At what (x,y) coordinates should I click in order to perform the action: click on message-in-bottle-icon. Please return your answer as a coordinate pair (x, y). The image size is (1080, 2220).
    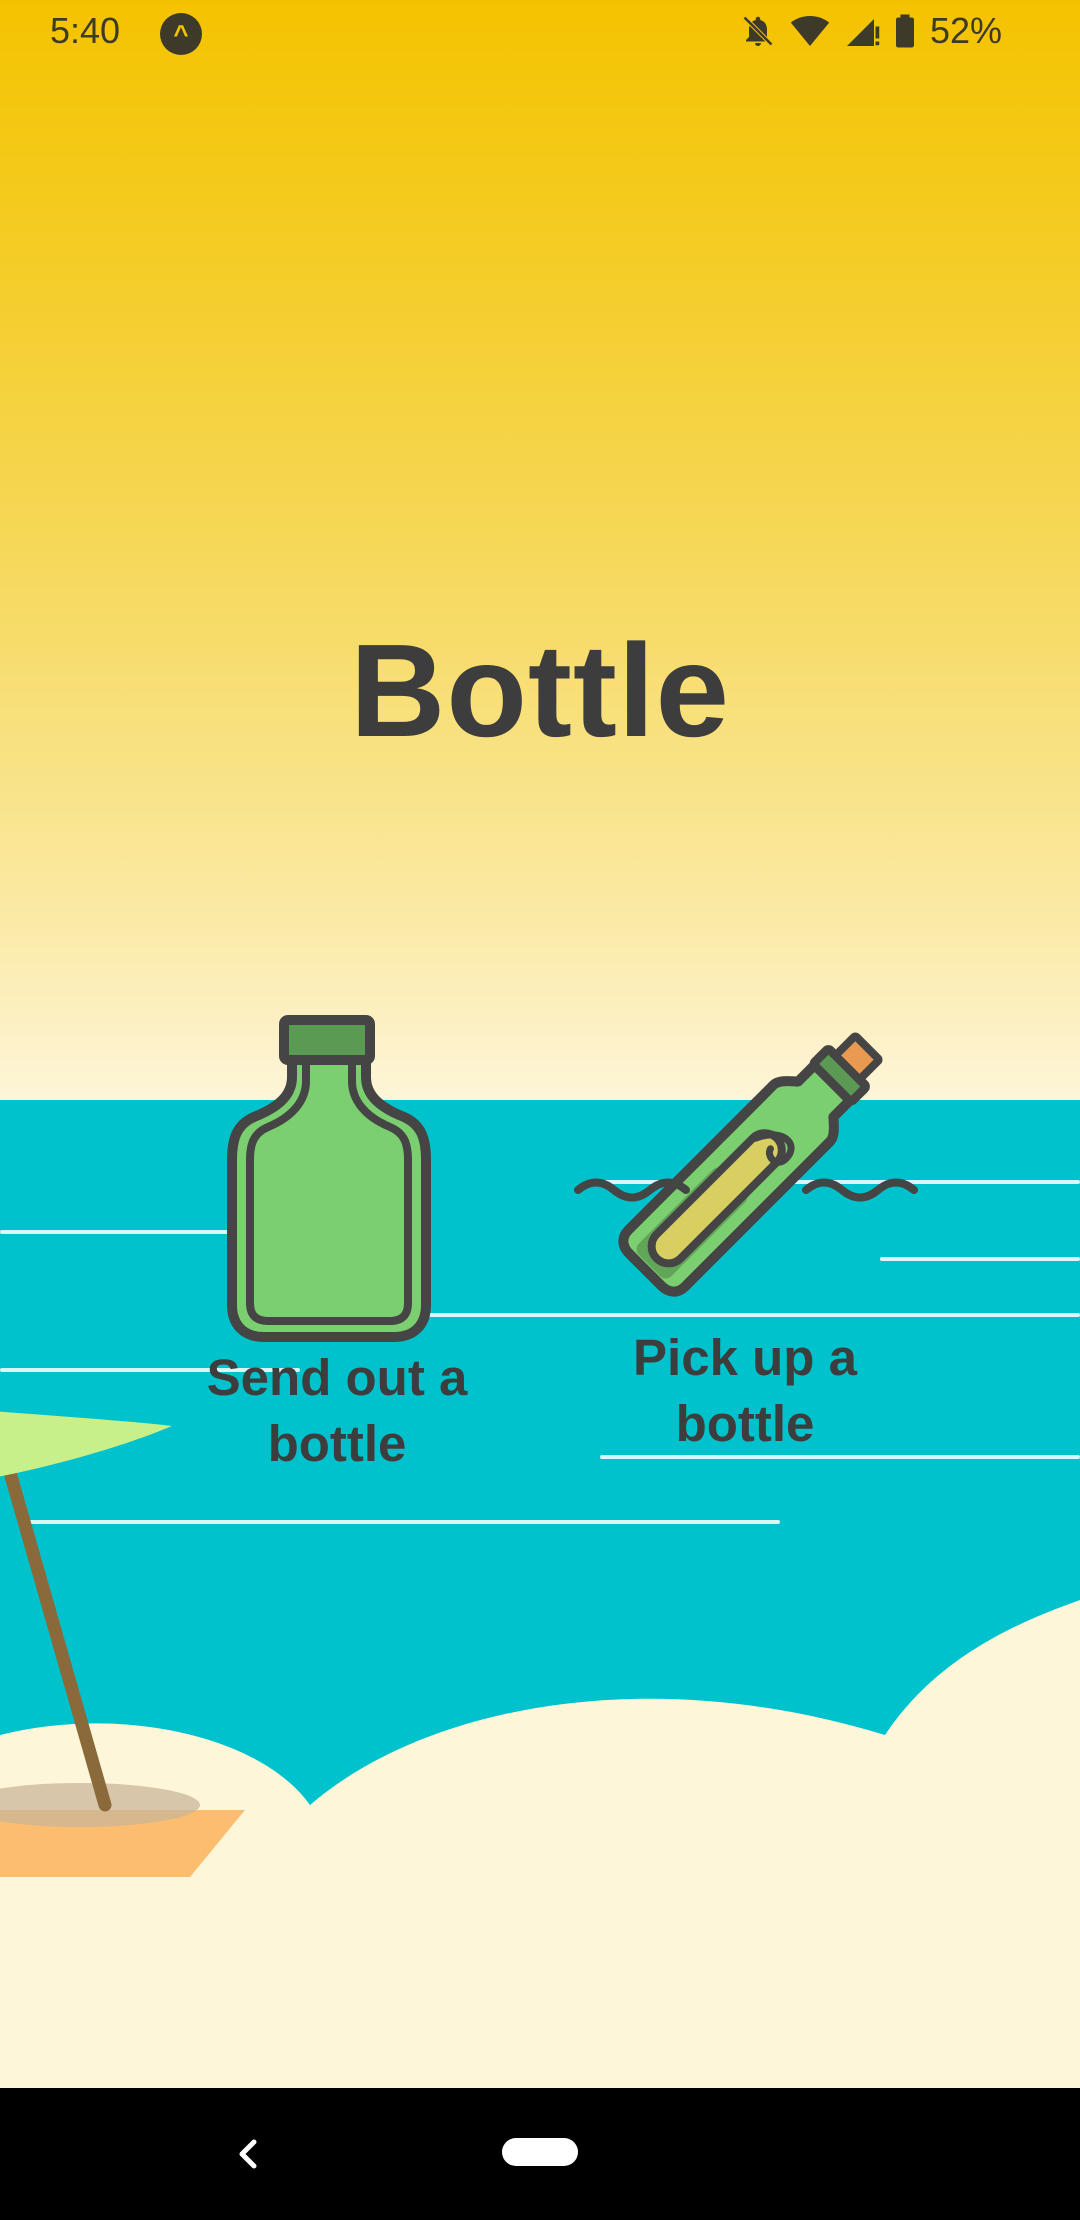
    Looking at the image, I should click on (746, 1164).